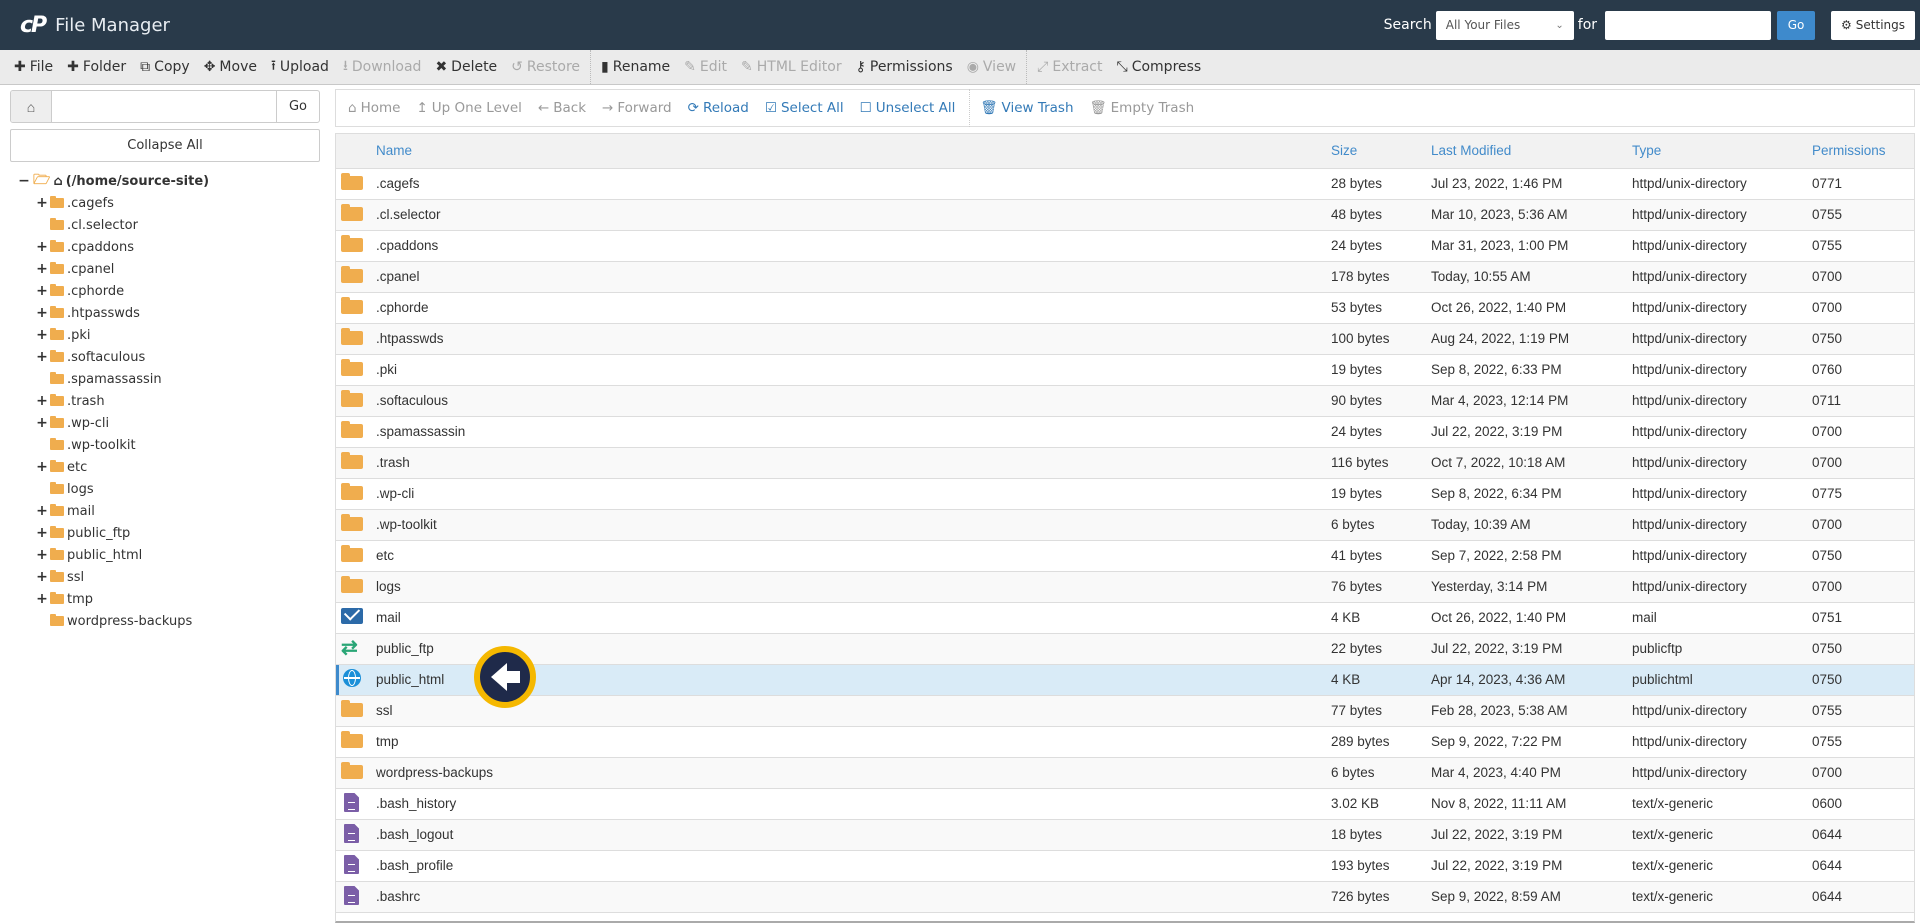 Image resolution: width=1920 pixels, height=923 pixels. I want to click on name-cell: .bash_profile, so click(853, 866).